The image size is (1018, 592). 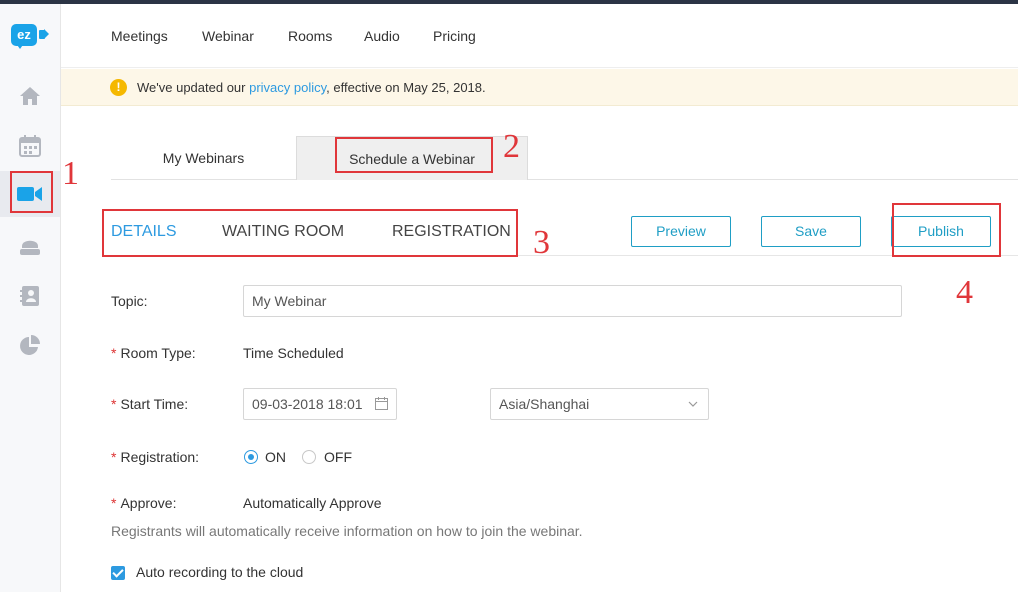 What do you see at coordinates (275, 457) in the screenshot?
I see `registration-on-label: ON` at bounding box center [275, 457].